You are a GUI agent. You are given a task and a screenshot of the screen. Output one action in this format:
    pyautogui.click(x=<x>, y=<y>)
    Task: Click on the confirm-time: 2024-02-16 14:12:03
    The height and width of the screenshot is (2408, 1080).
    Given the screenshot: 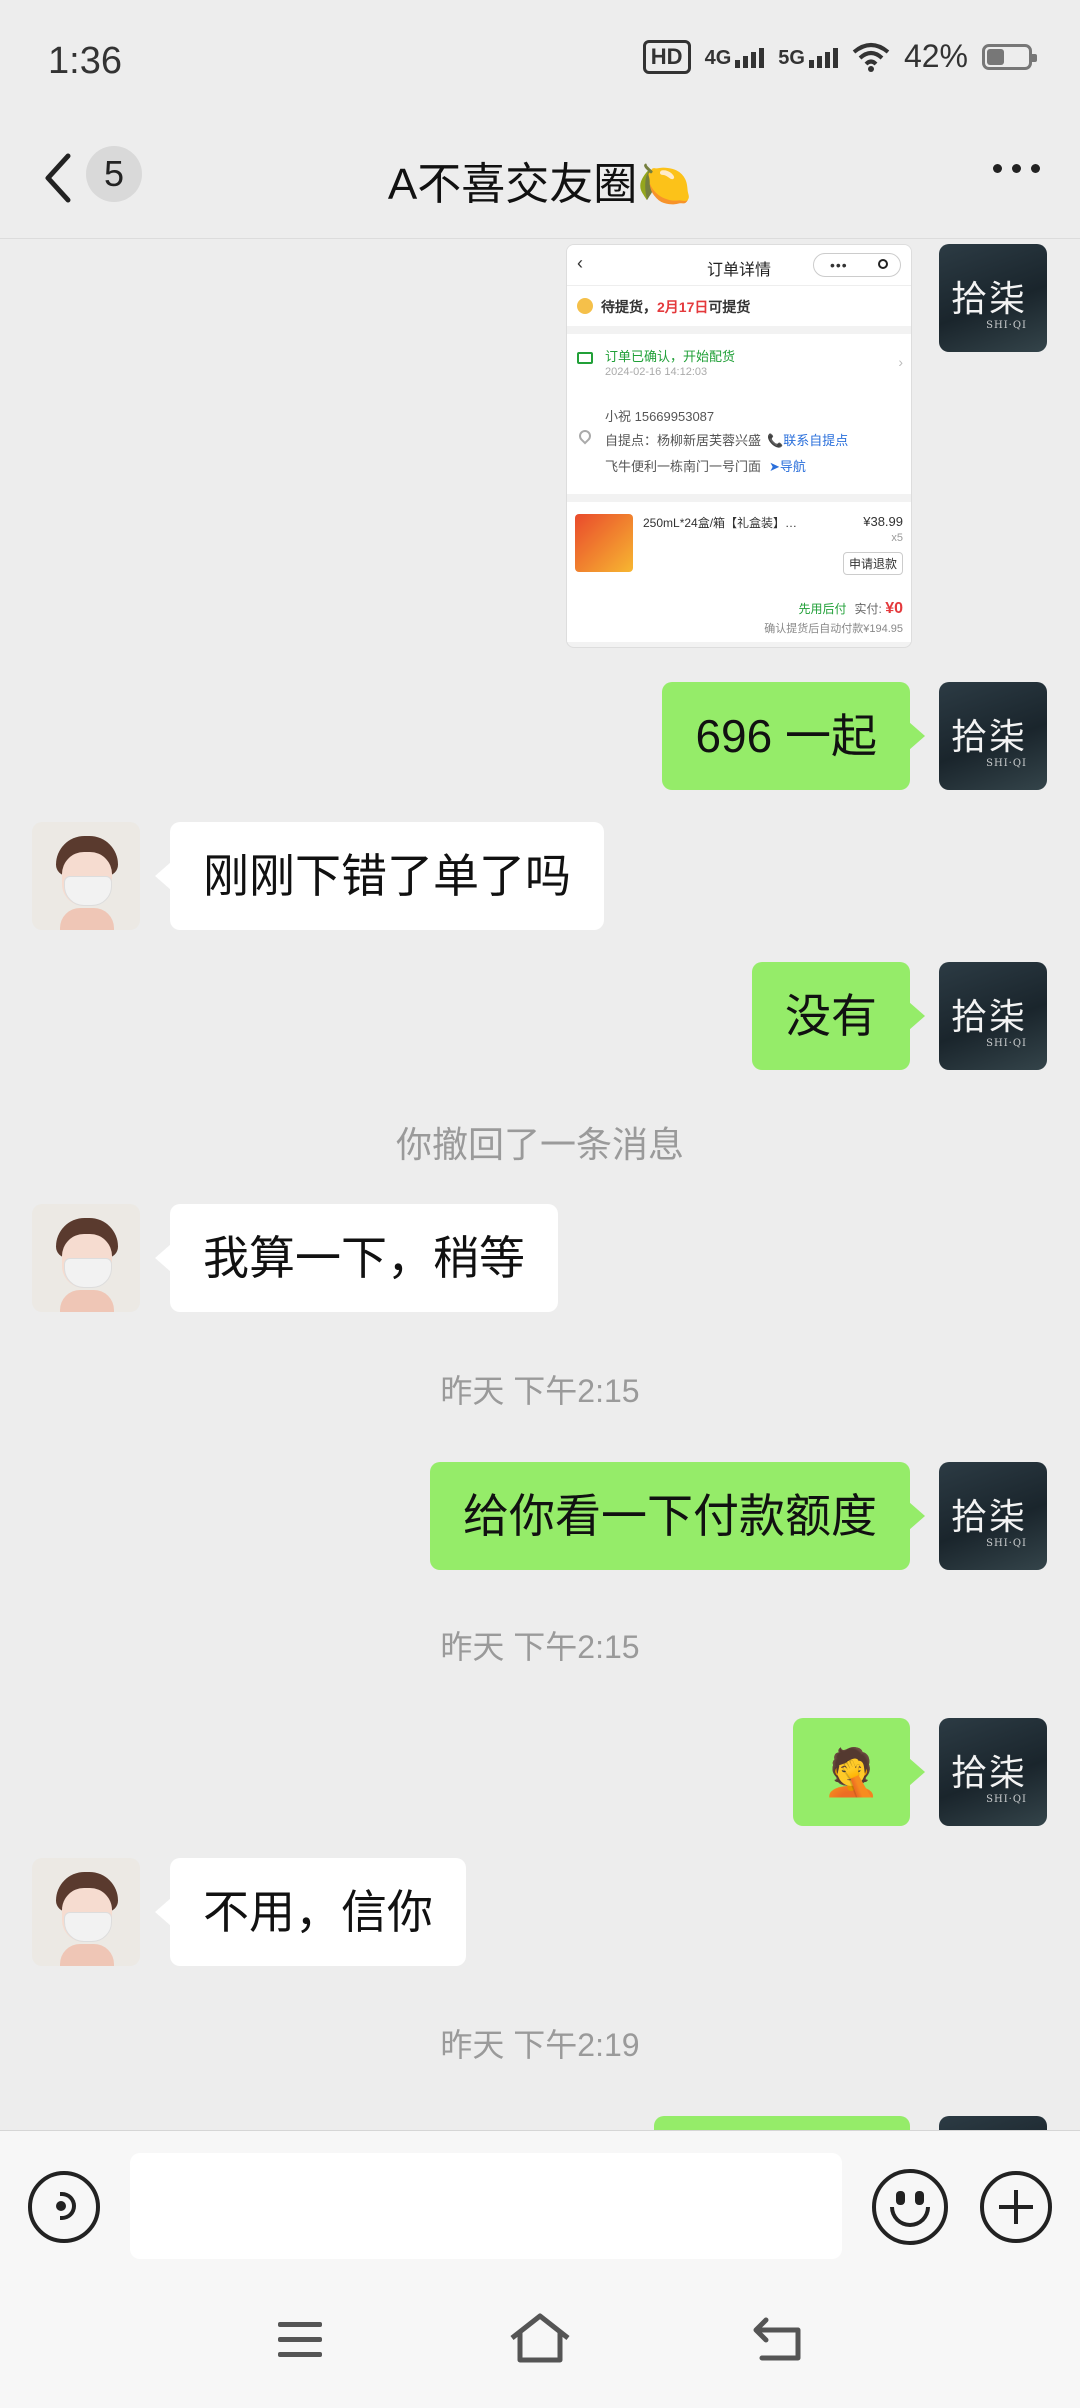 What is the action you would take?
    pyautogui.click(x=656, y=372)
    